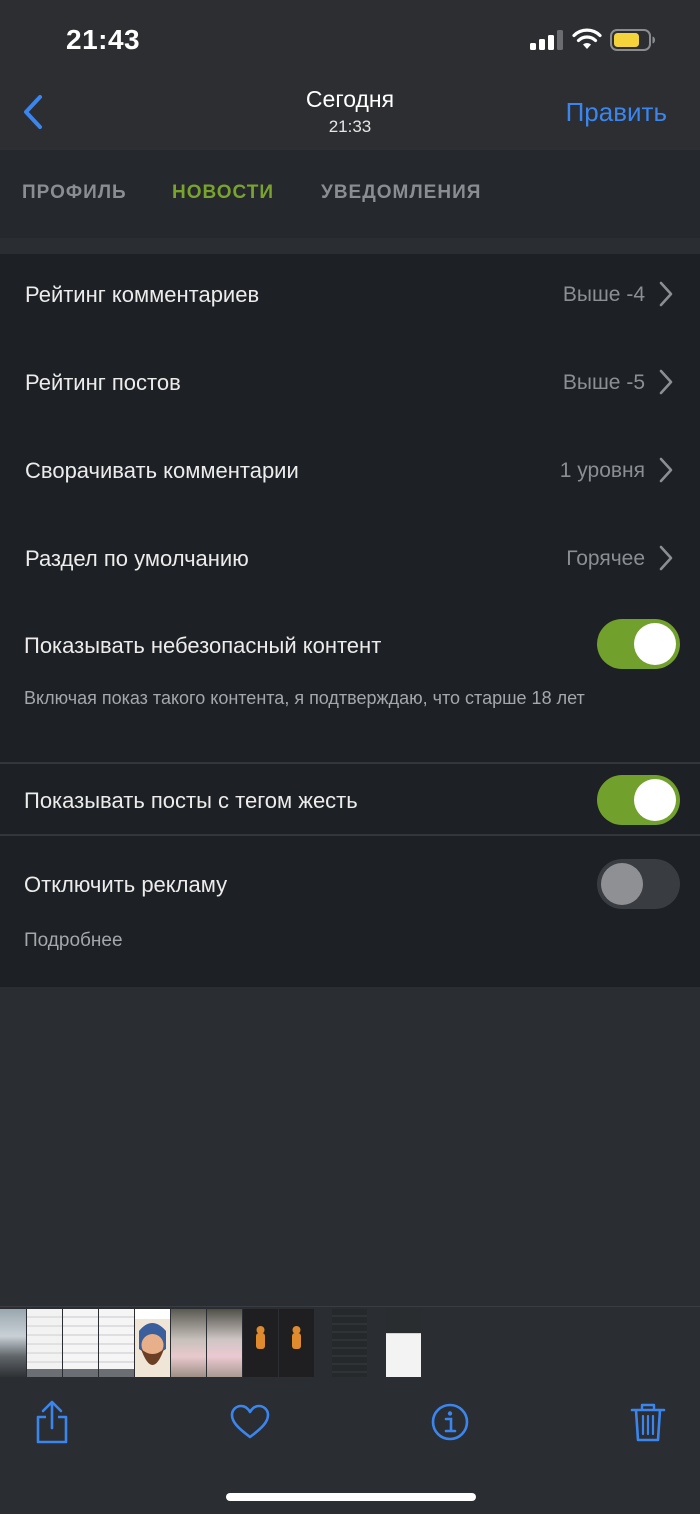 Image resolution: width=700 pixels, height=1514 pixels. Describe the element at coordinates (350, 474) in the screenshot. I see `setting-collapse-comments: Сворачивать комментарии 1 уровня` at that location.